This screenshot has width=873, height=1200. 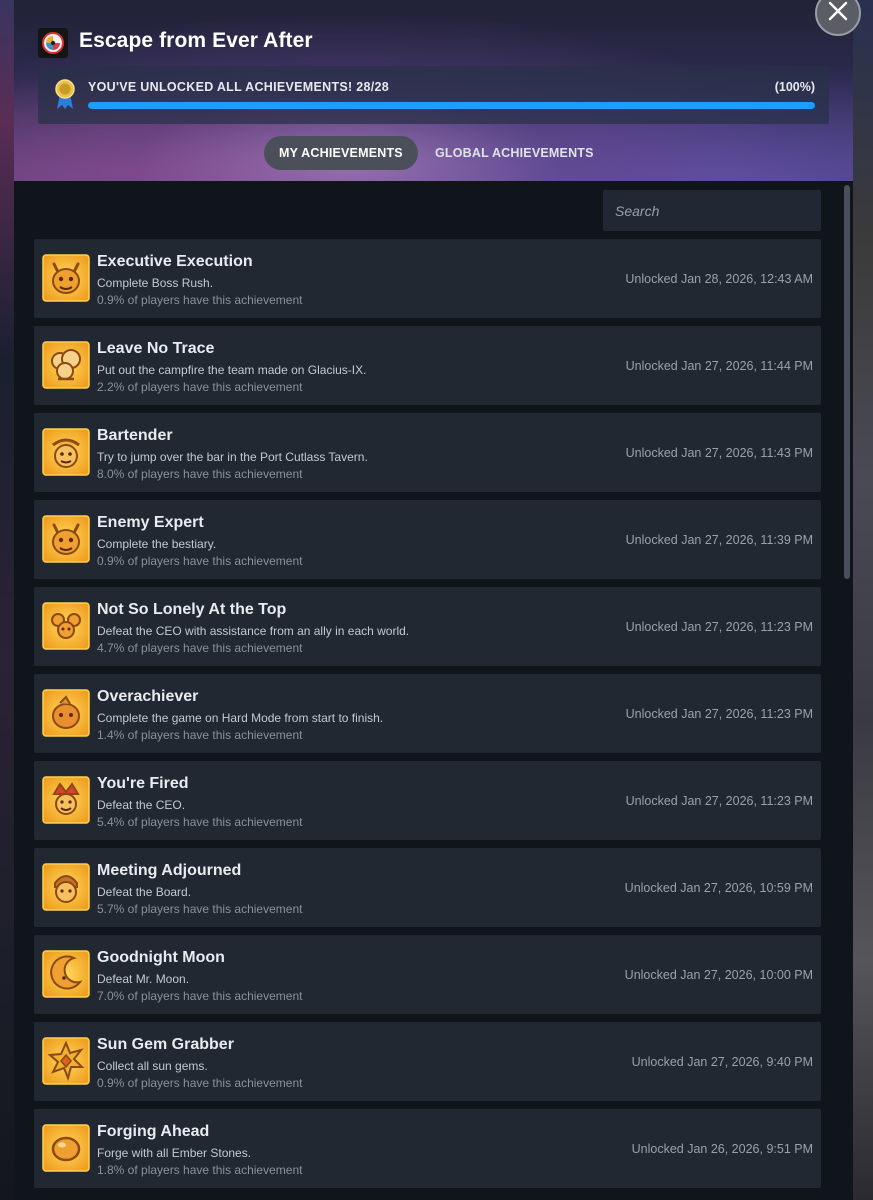 I want to click on achievement-title: Not So Lonely At the Top, so click(x=192, y=609).